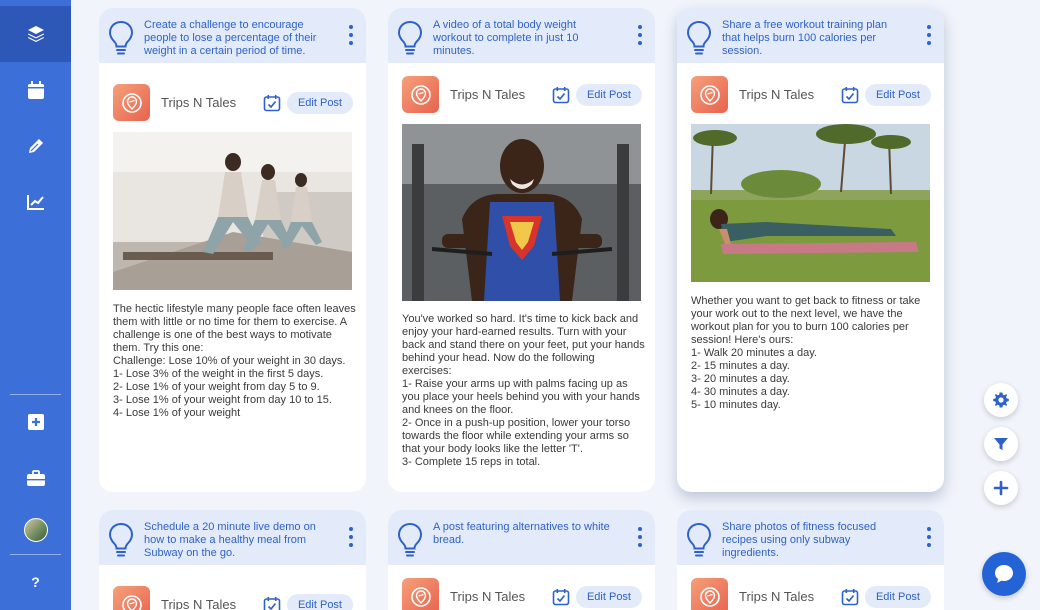 This screenshot has height=610, width=1040. I want to click on sidebar-item-help: ?, so click(35, 582).